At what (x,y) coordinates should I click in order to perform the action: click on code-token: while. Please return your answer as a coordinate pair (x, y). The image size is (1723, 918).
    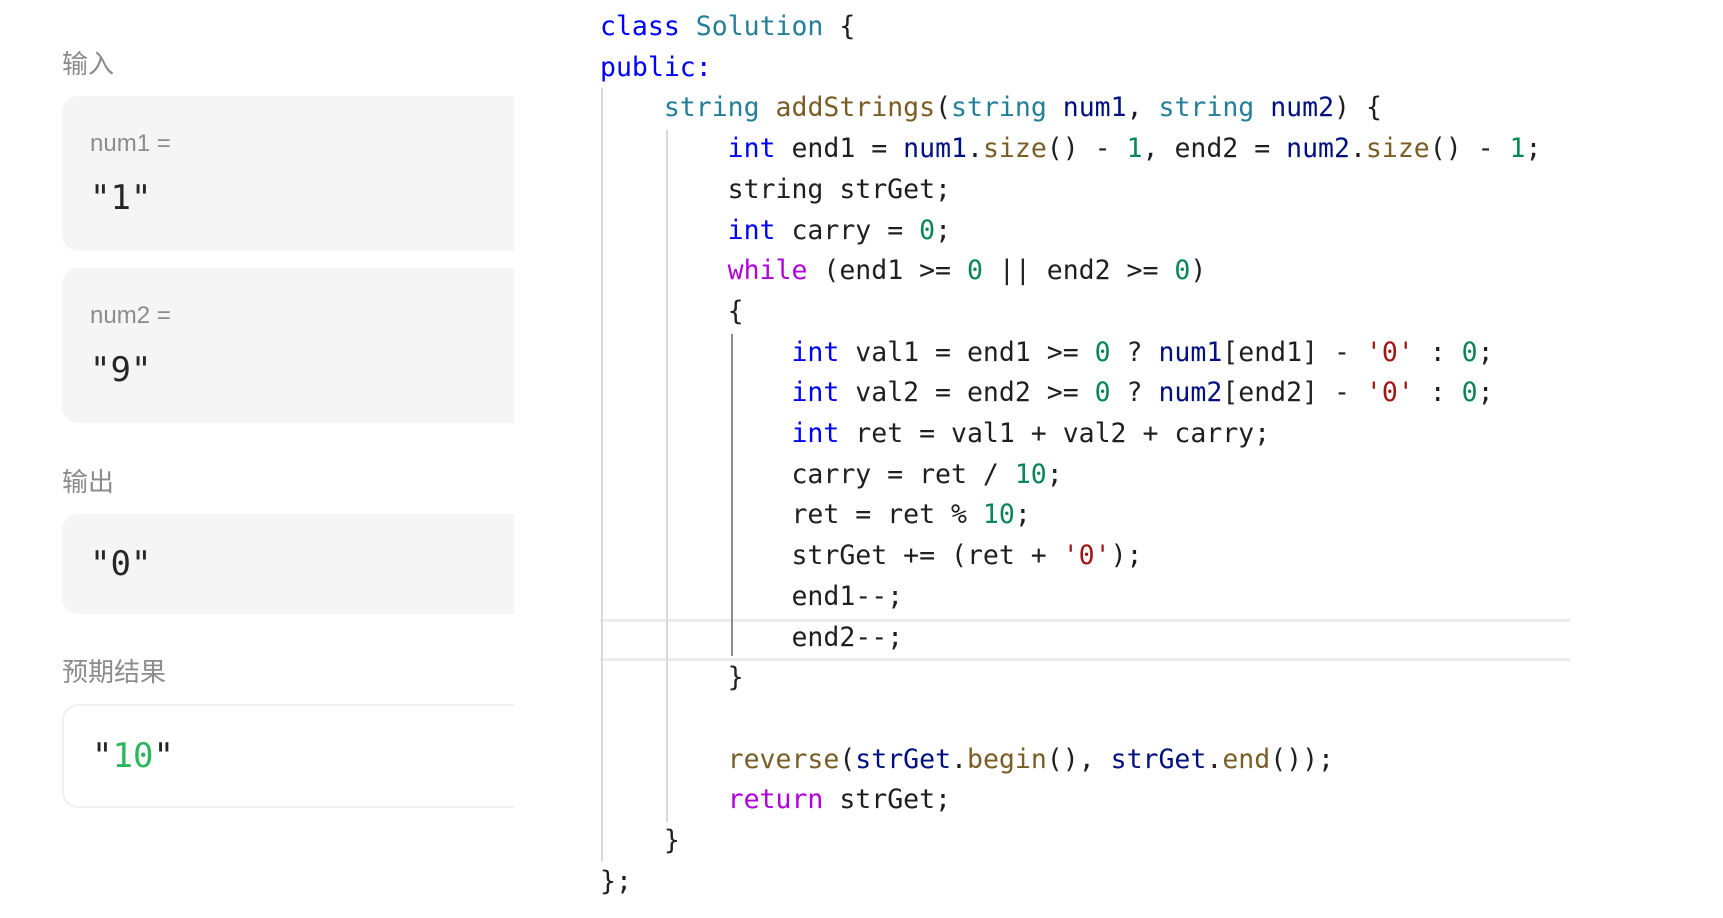
    Looking at the image, I should click on (767, 271).